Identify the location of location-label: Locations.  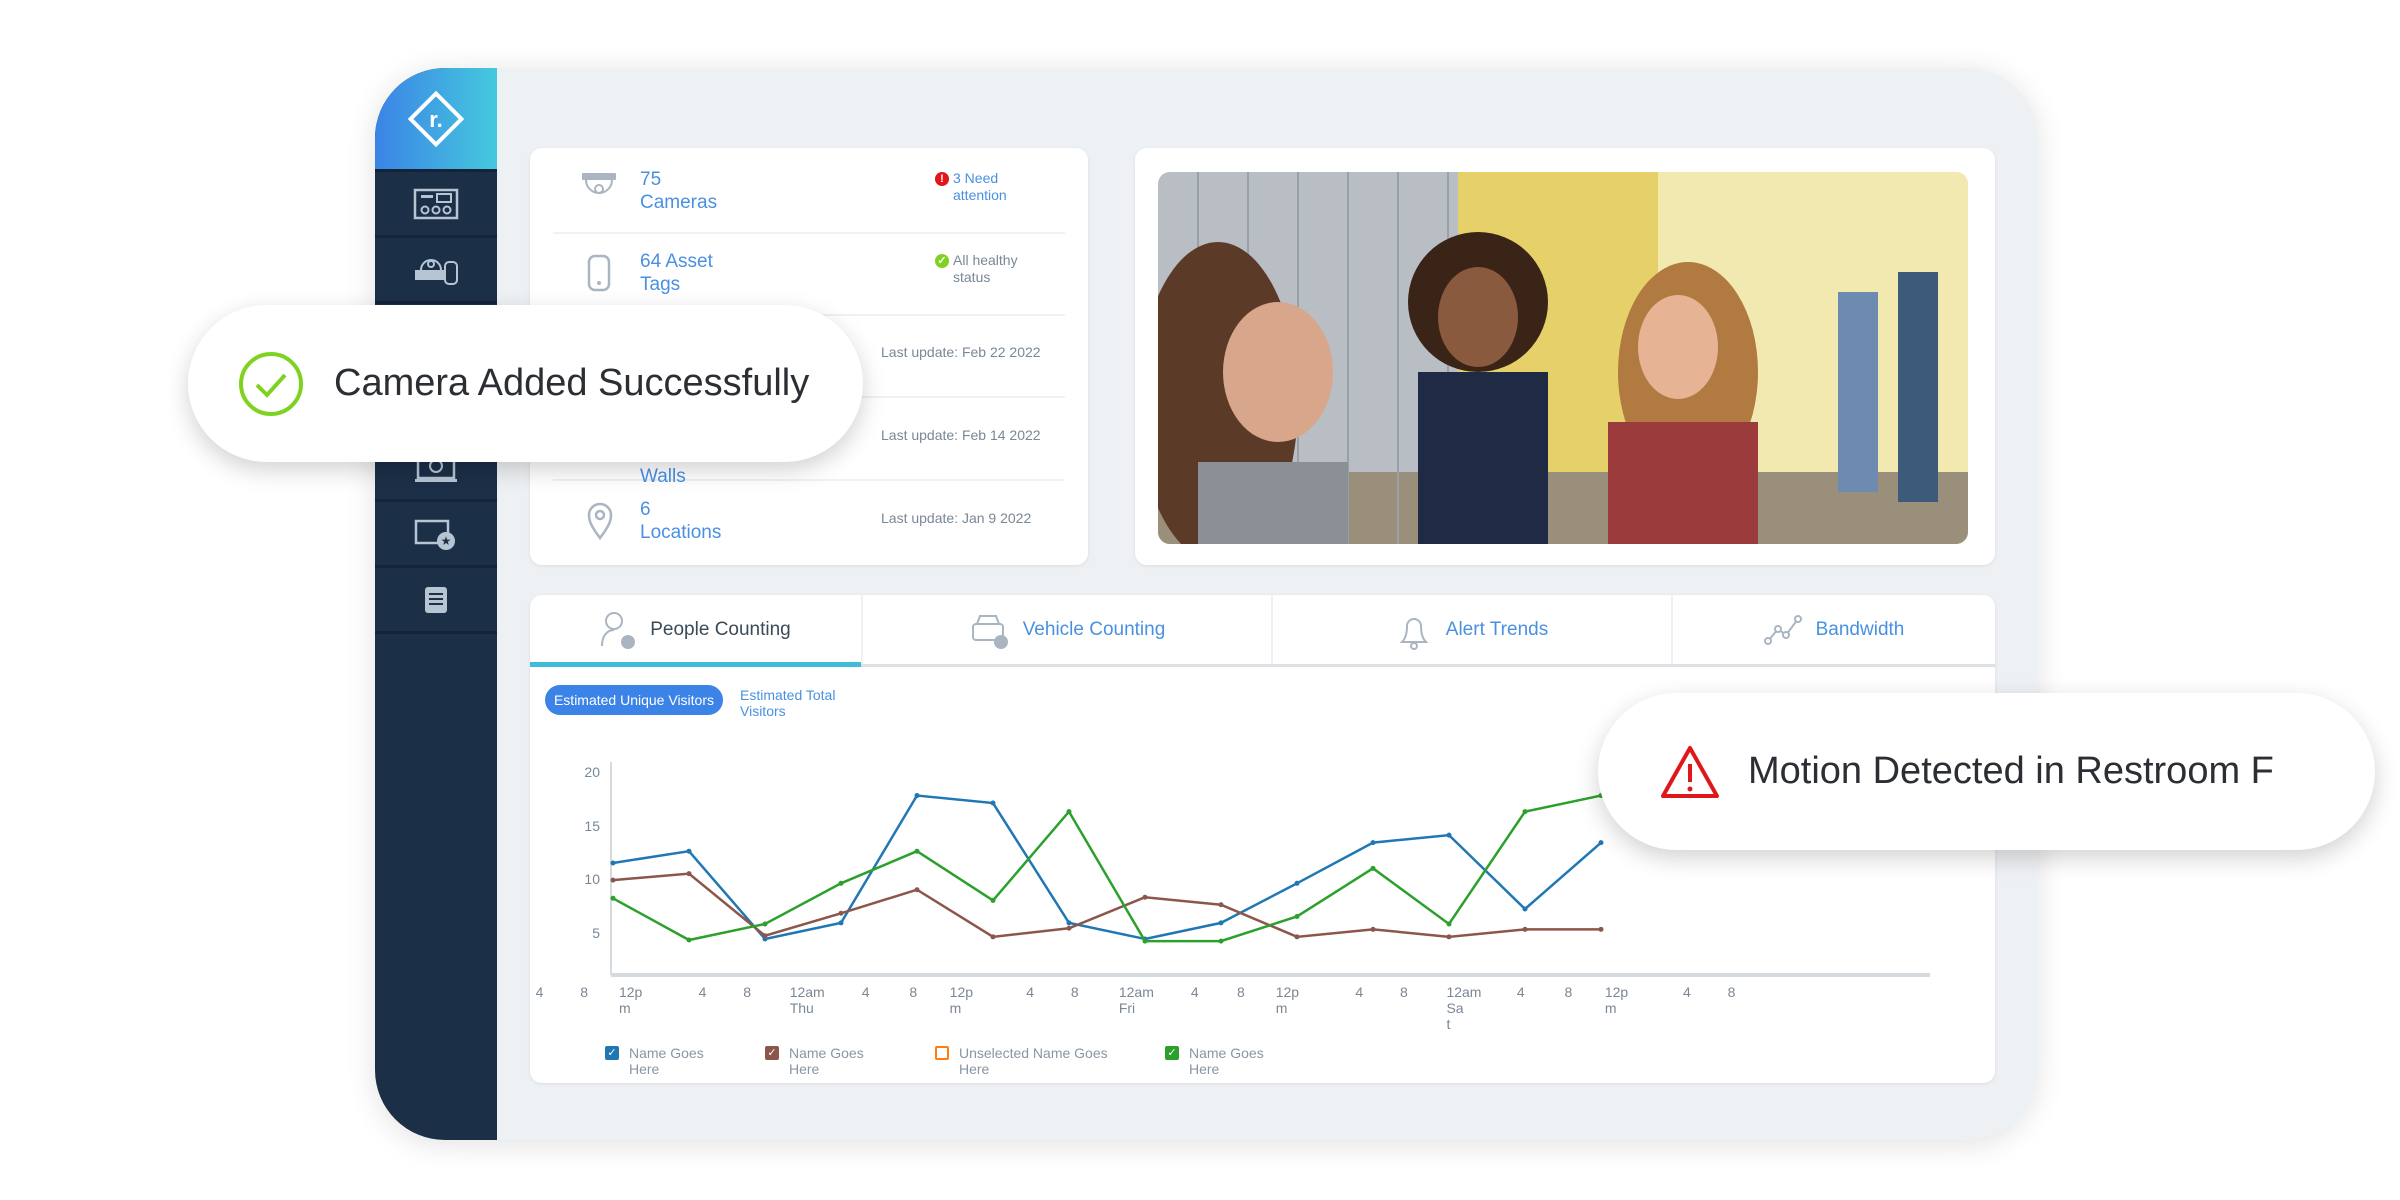
(681, 532).